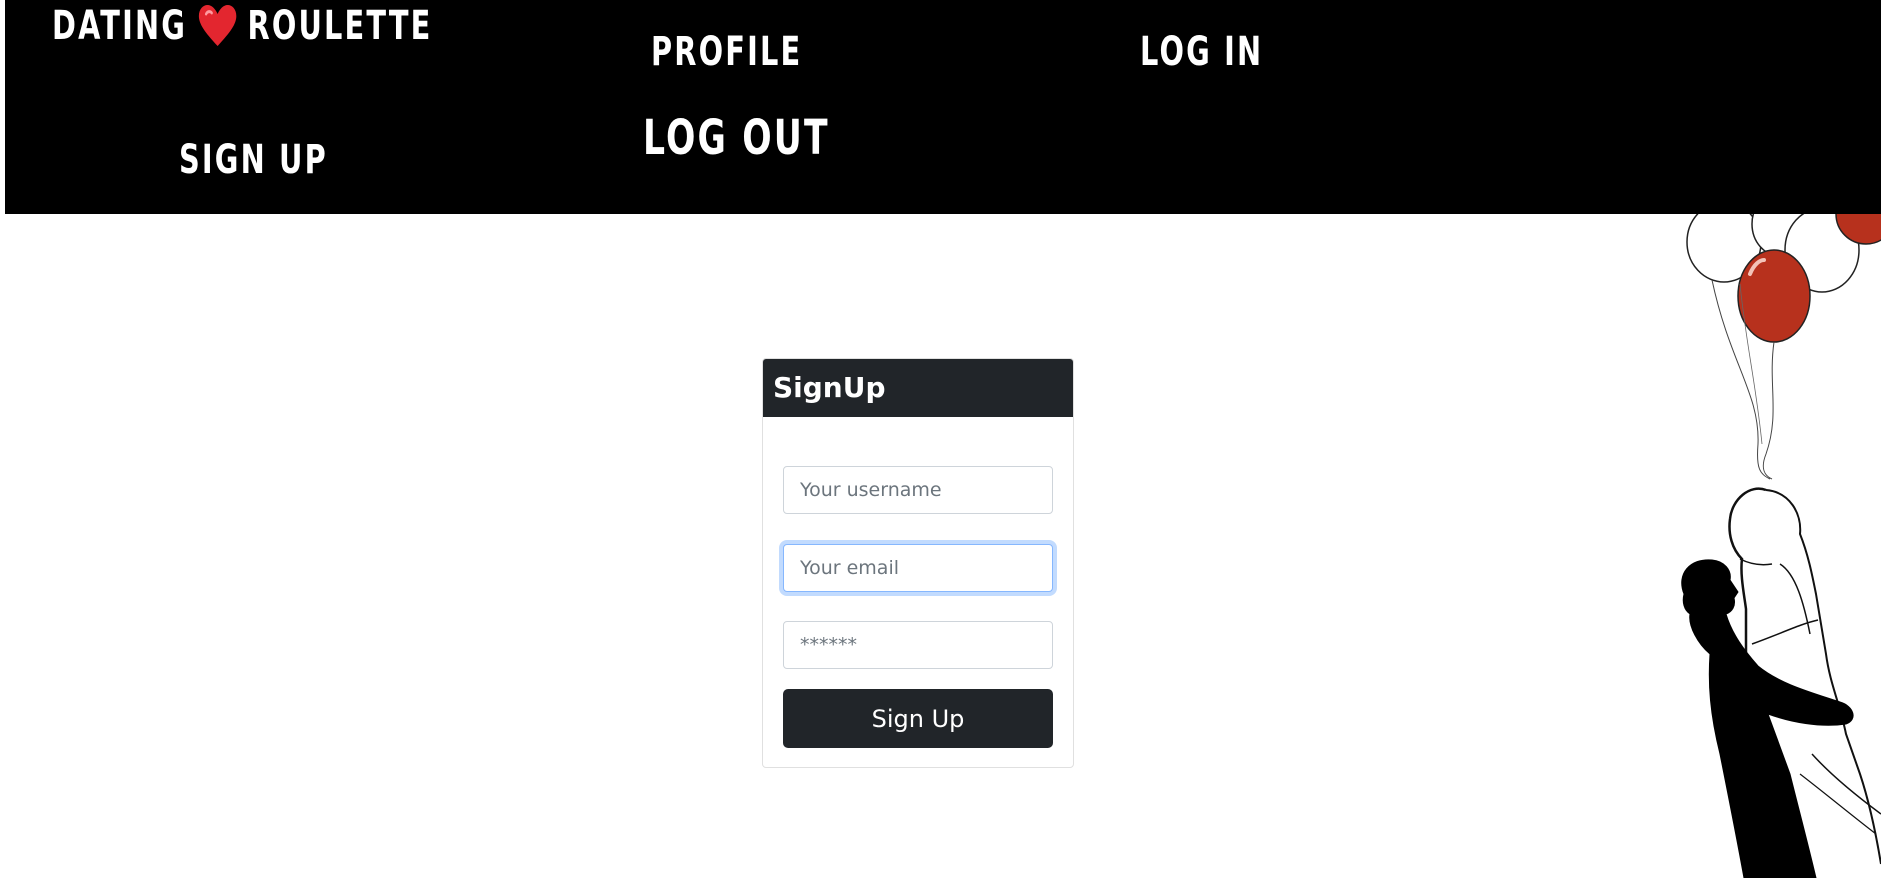  What do you see at coordinates (242, 26) in the screenshot?
I see `brand-logo: DATING ROULETTE` at bounding box center [242, 26].